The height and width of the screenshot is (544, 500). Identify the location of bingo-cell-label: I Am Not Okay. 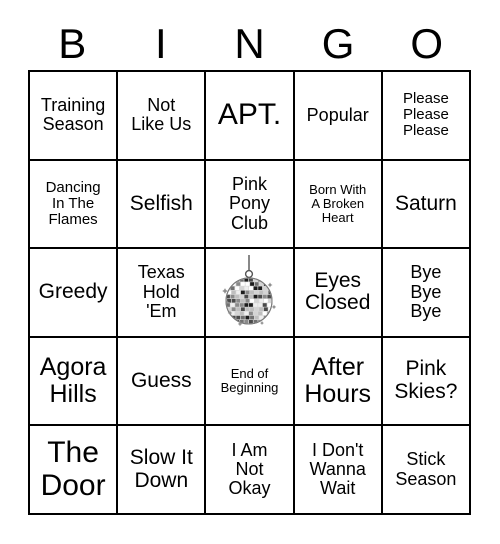
(249, 469).